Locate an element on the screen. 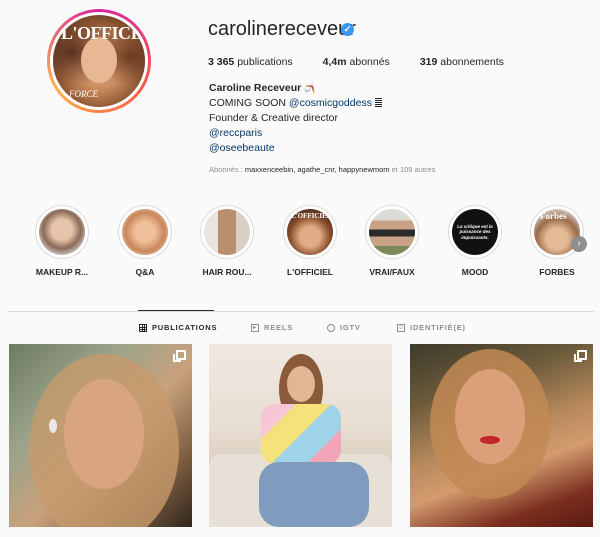 This screenshot has height=537, width=600. bio-coming-soon: COMING SOON is located at coordinates (249, 103).